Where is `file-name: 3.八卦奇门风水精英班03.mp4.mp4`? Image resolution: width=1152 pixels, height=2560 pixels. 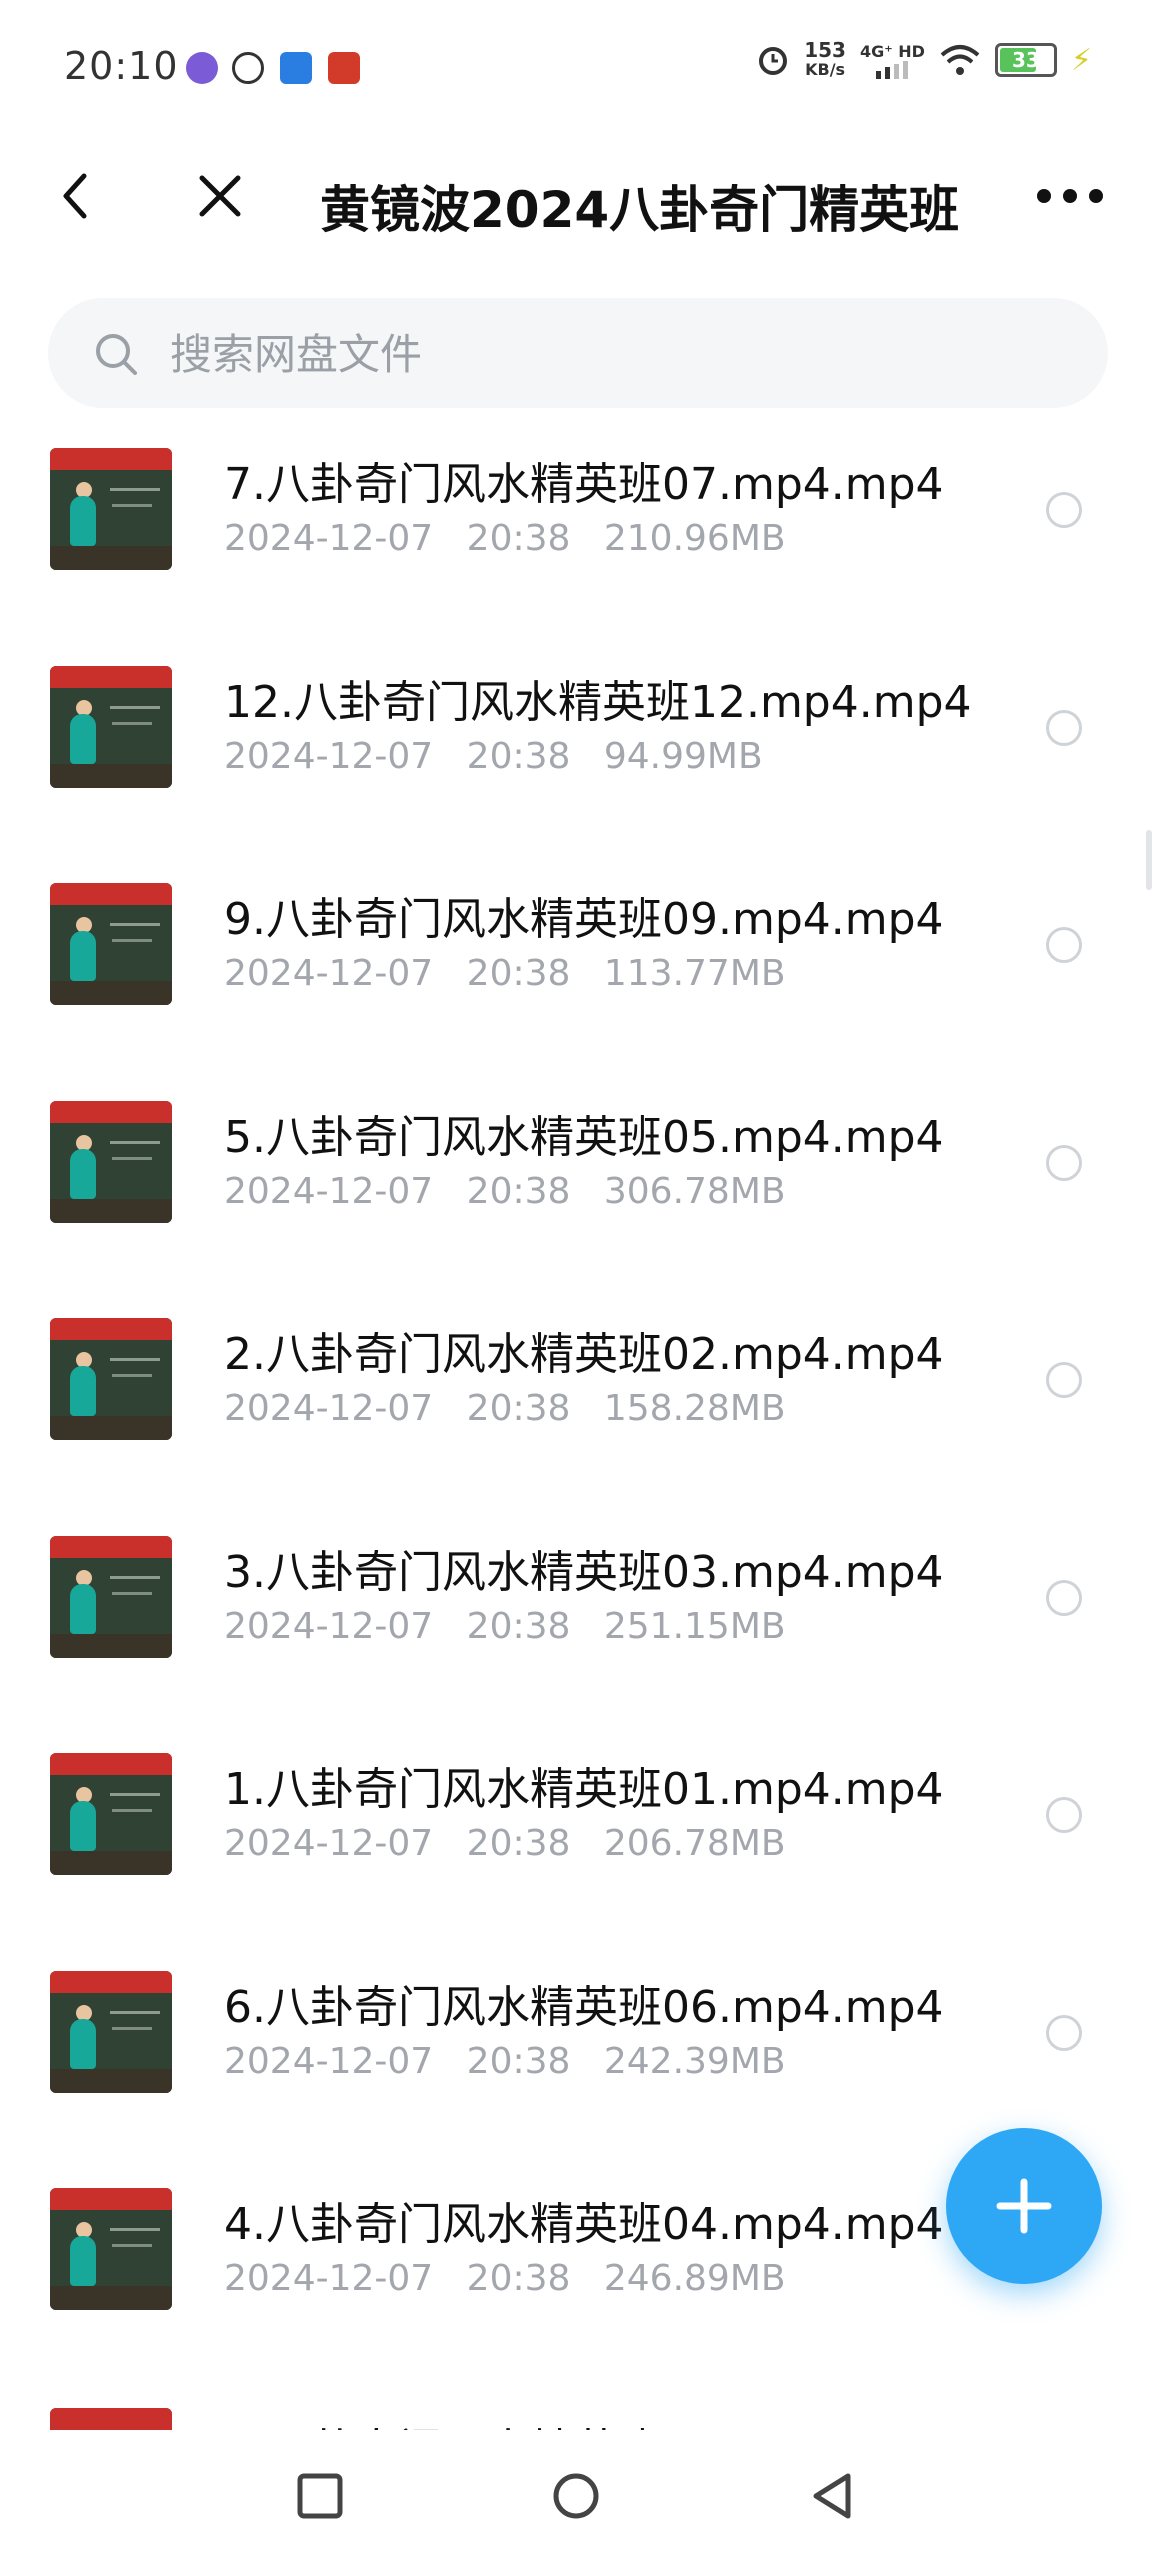
file-name: 3.八卦奇门风水精英班03.mp4.mp4 is located at coordinates (584, 1572).